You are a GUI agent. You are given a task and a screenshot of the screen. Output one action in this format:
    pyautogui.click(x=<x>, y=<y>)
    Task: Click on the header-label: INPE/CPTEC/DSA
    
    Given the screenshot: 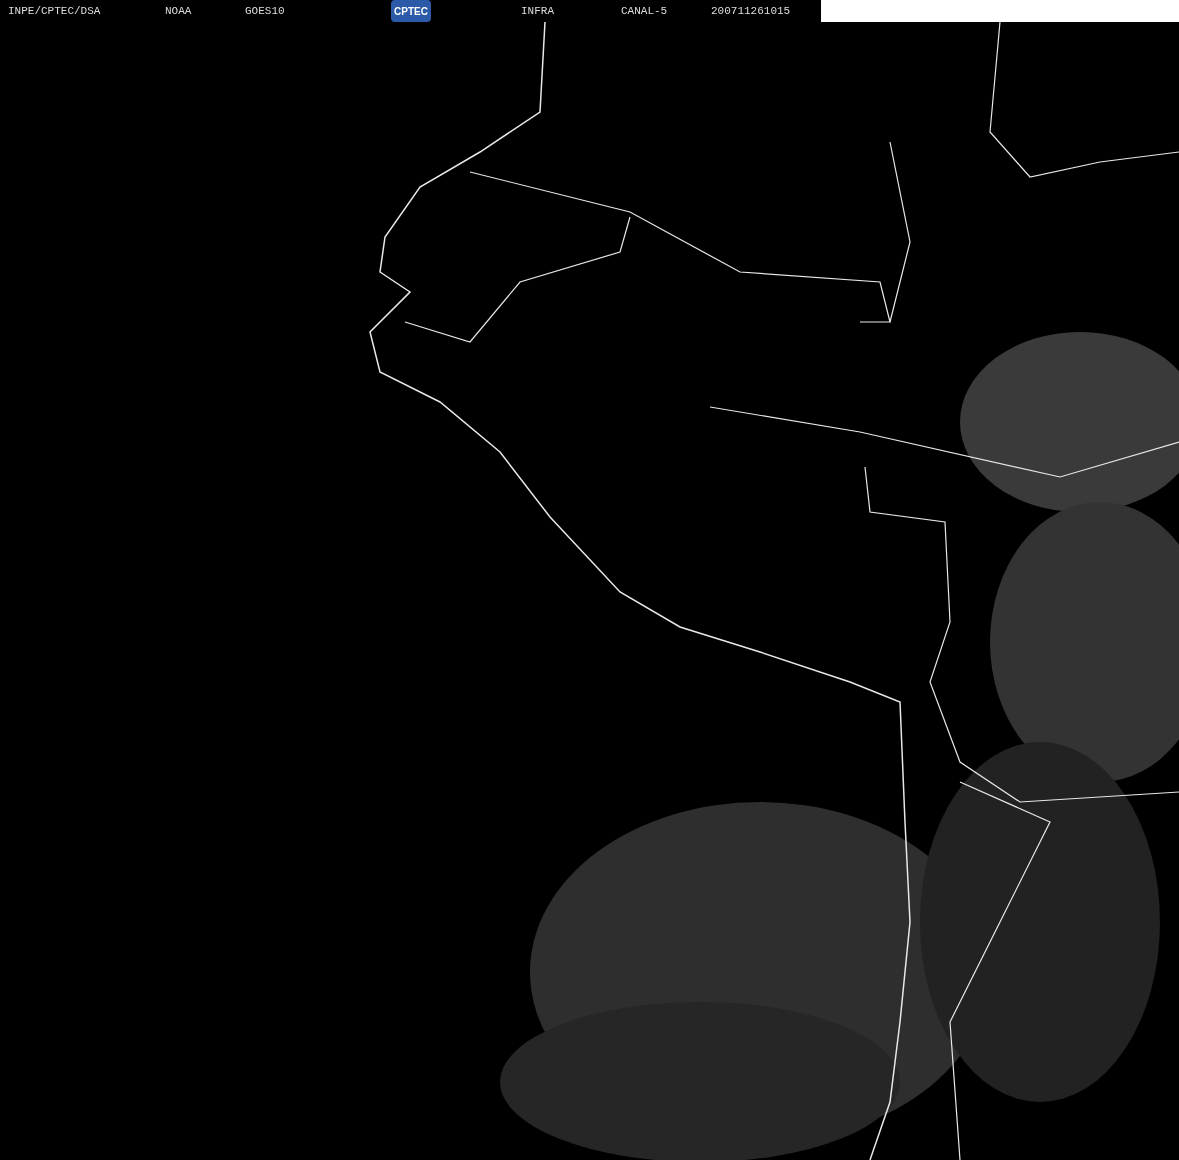 What is the action you would take?
    pyautogui.click(x=54, y=11)
    